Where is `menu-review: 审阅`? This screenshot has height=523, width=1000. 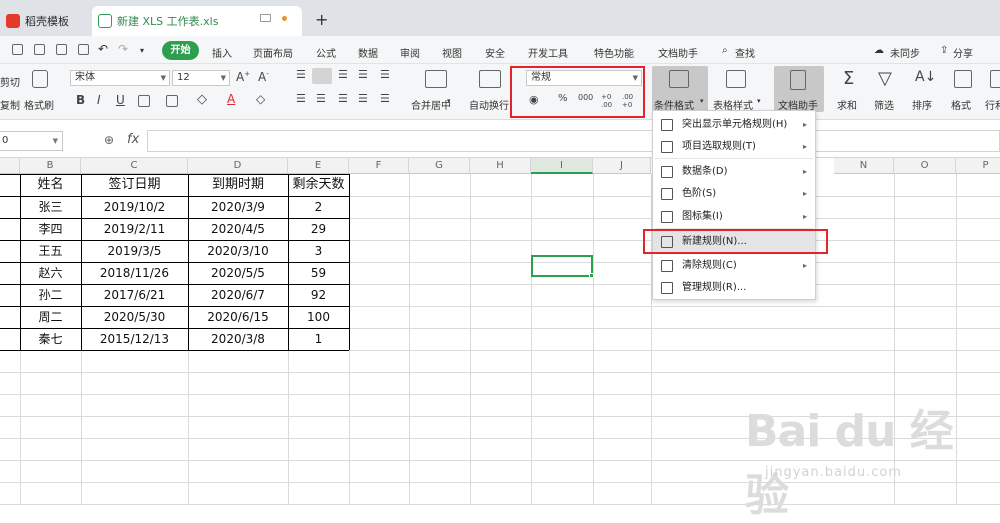
menu-review: 审阅 is located at coordinates (410, 52).